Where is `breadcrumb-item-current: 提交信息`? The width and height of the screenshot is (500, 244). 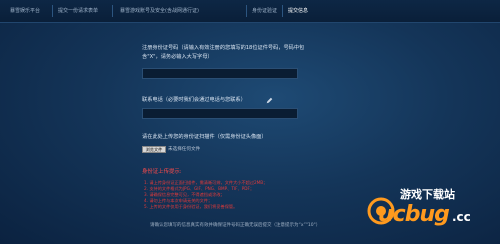 breadcrumb-item-current: 提交信息 is located at coordinates (298, 11).